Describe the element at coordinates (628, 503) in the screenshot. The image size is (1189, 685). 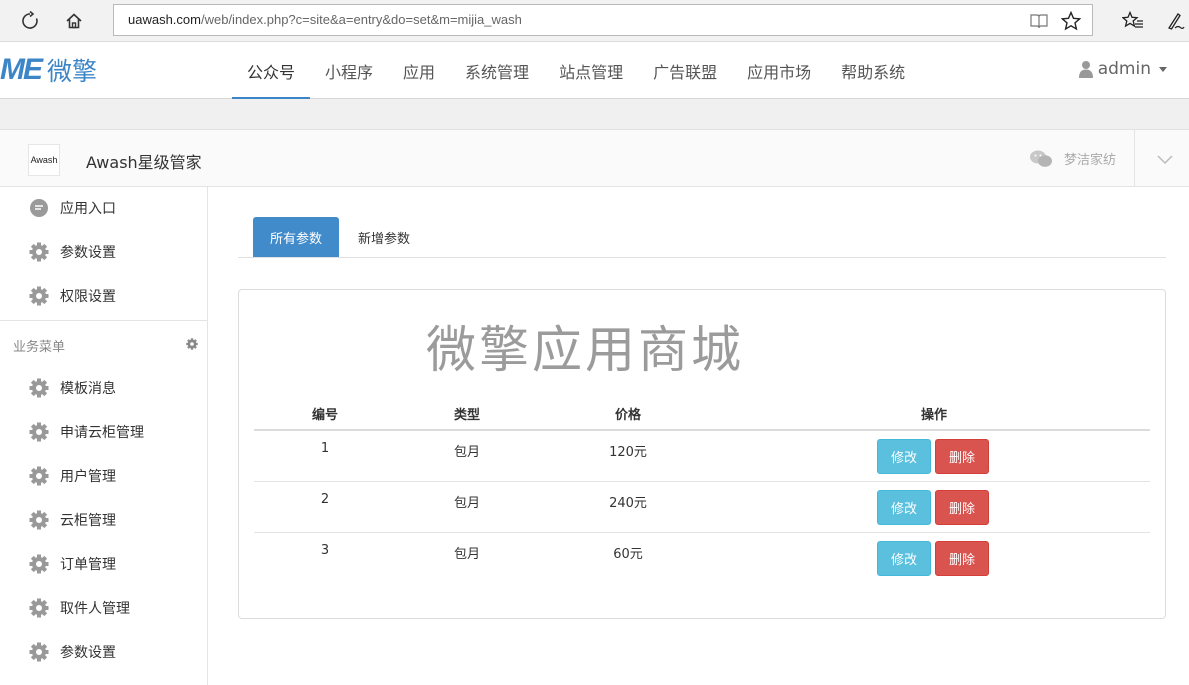
I see `cell-price: 240元` at that location.